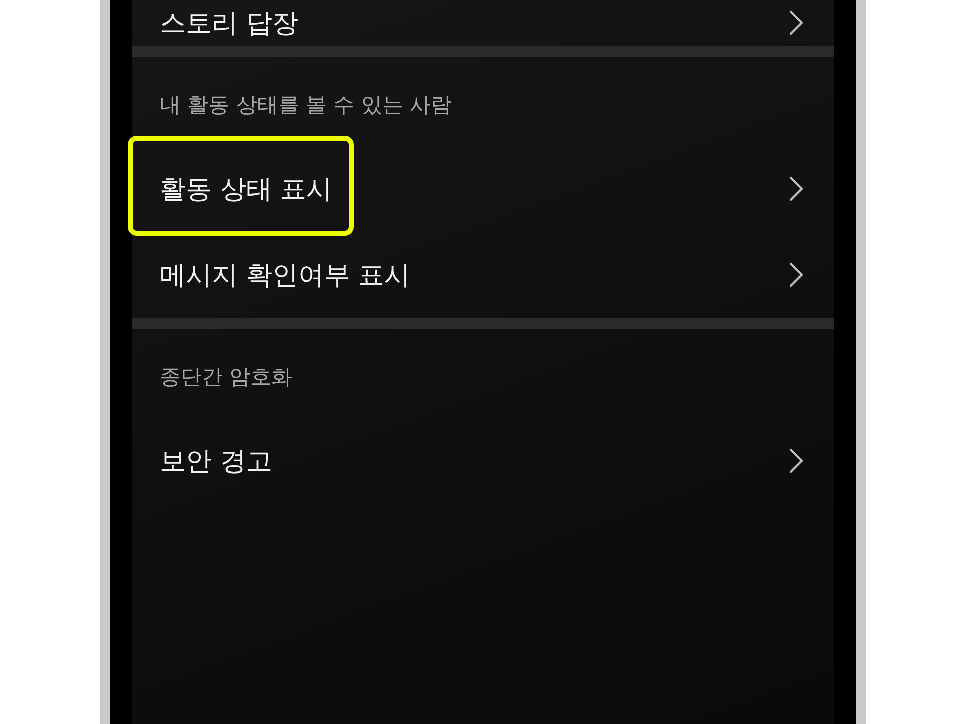 Image resolution: width=966 pixels, height=724 pixels. I want to click on menu-item: 활동 상태 표시, so click(246, 189).